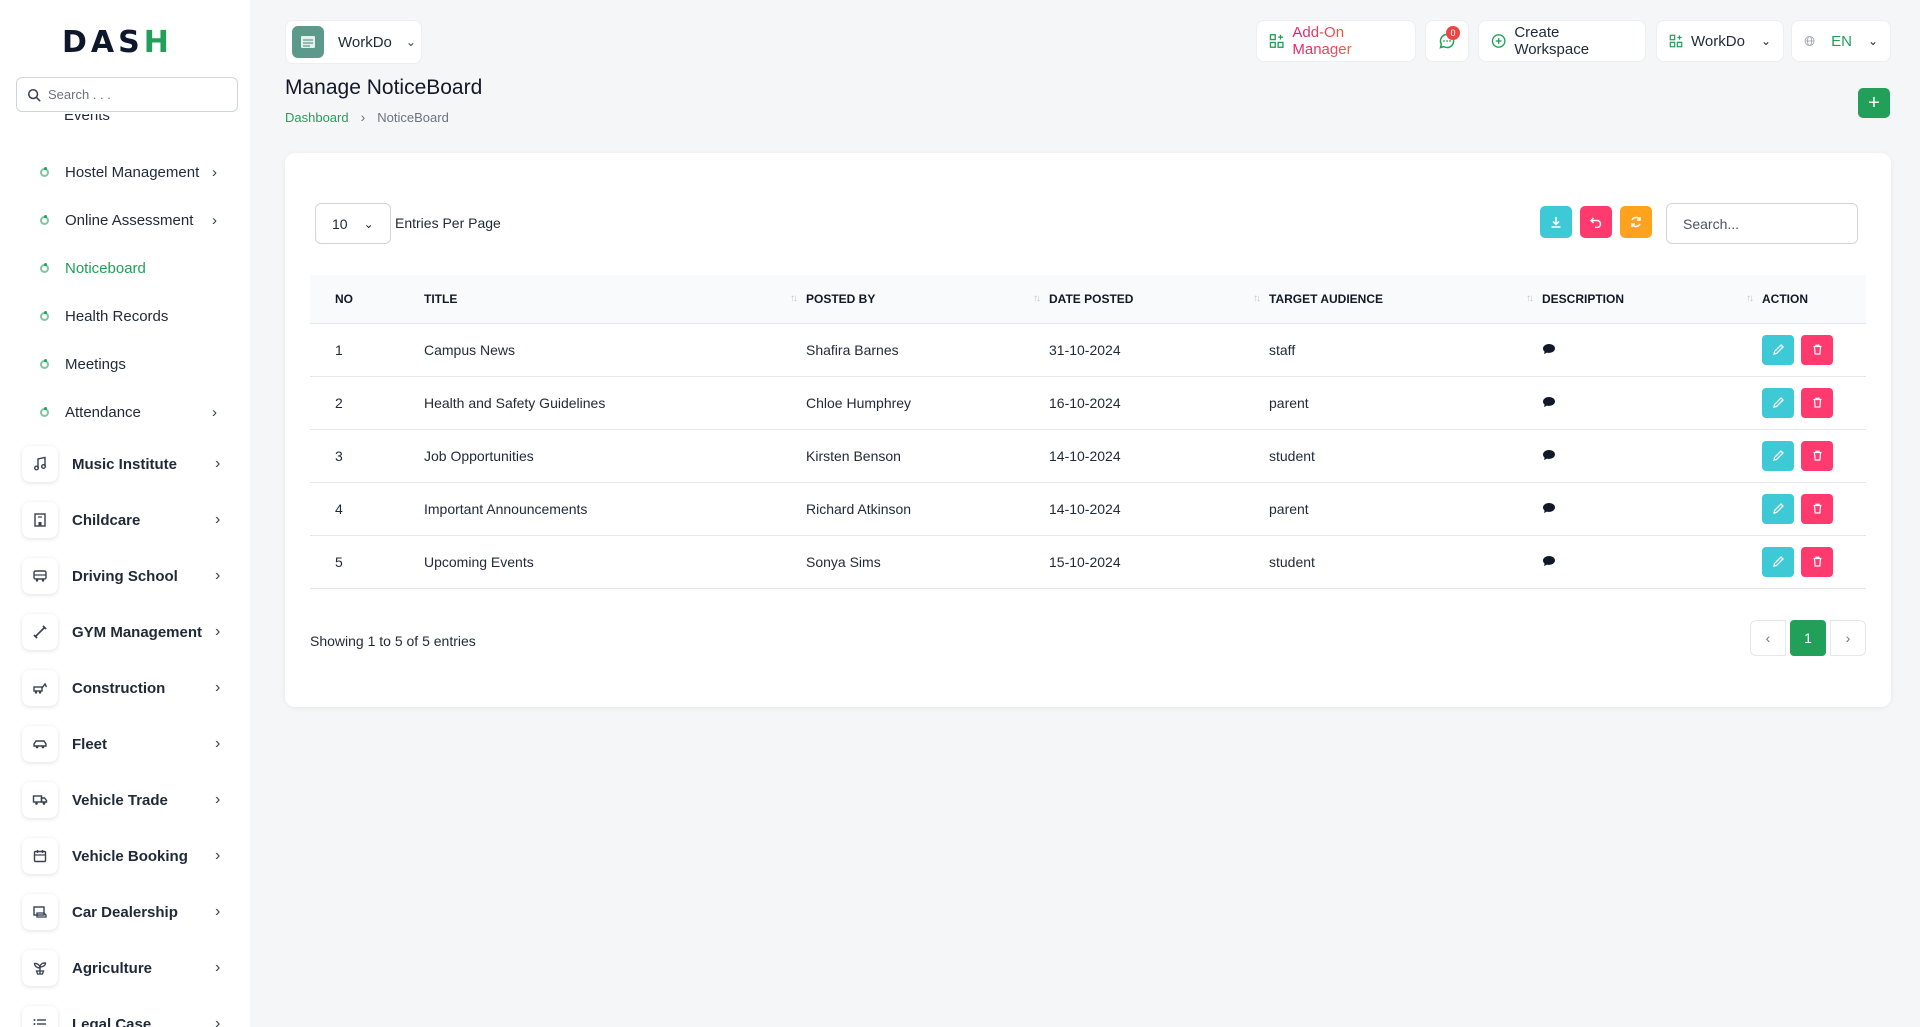 Image resolution: width=1920 pixels, height=1027 pixels. Describe the element at coordinates (1720, 41) in the screenshot. I see `workspace-dropdown: WorkDo ⌄` at that location.